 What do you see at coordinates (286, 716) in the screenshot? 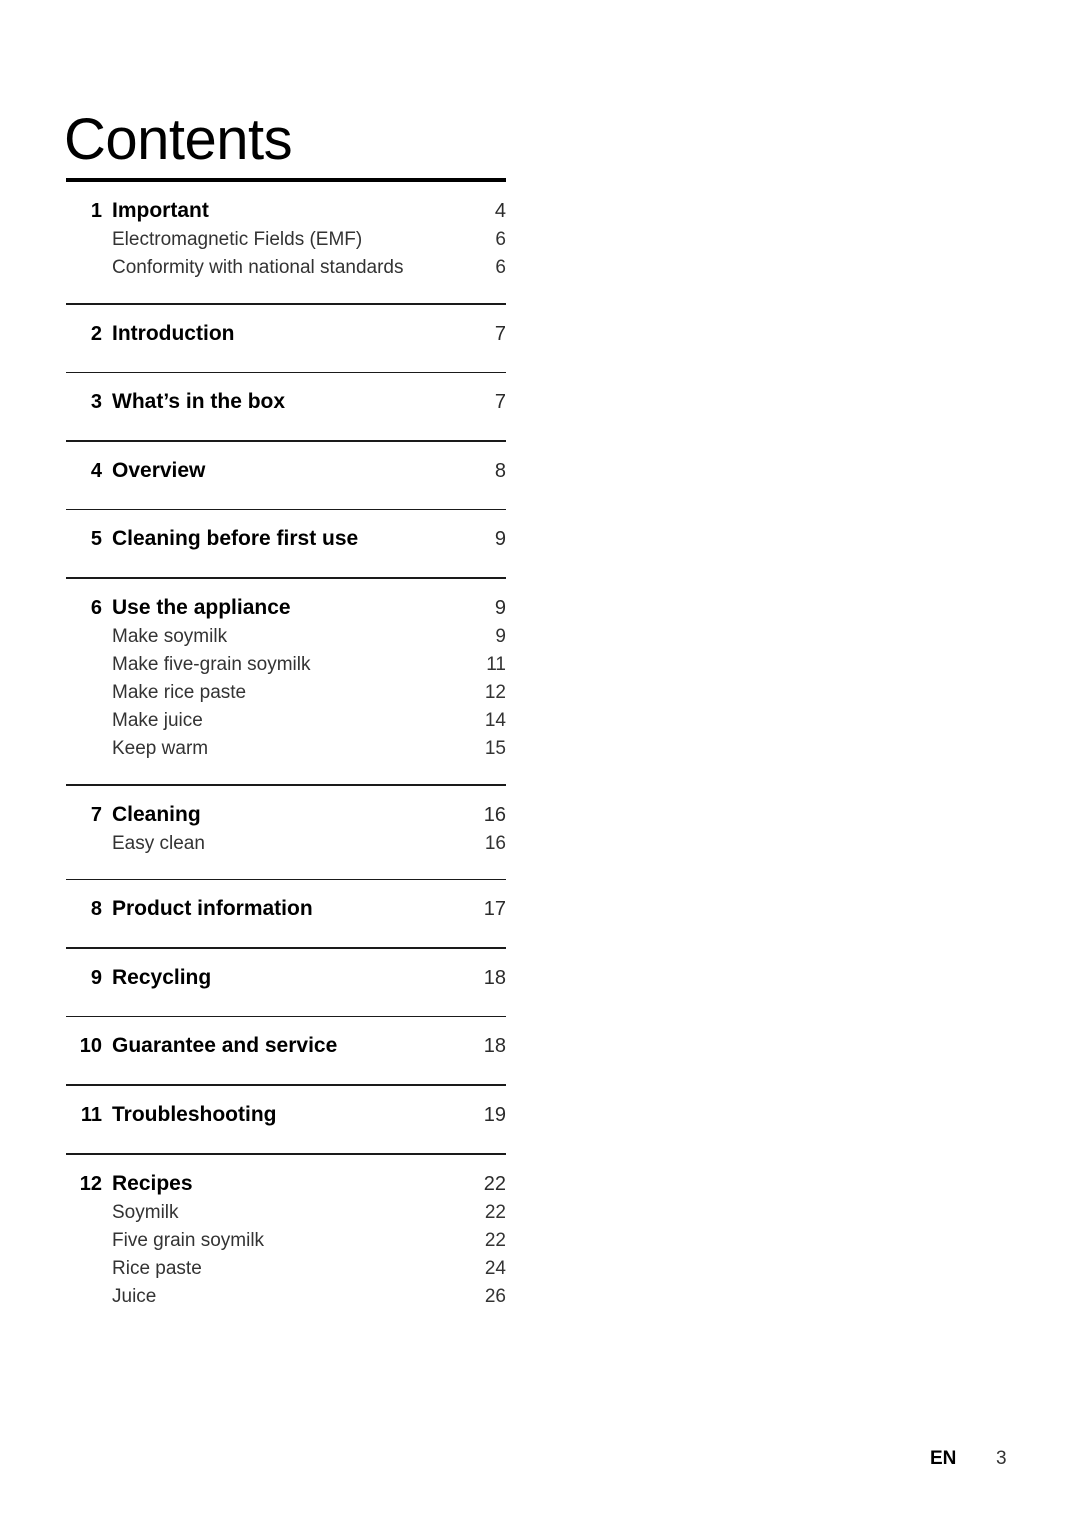
I see `toc-subentry: 0Make juice14` at bounding box center [286, 716].